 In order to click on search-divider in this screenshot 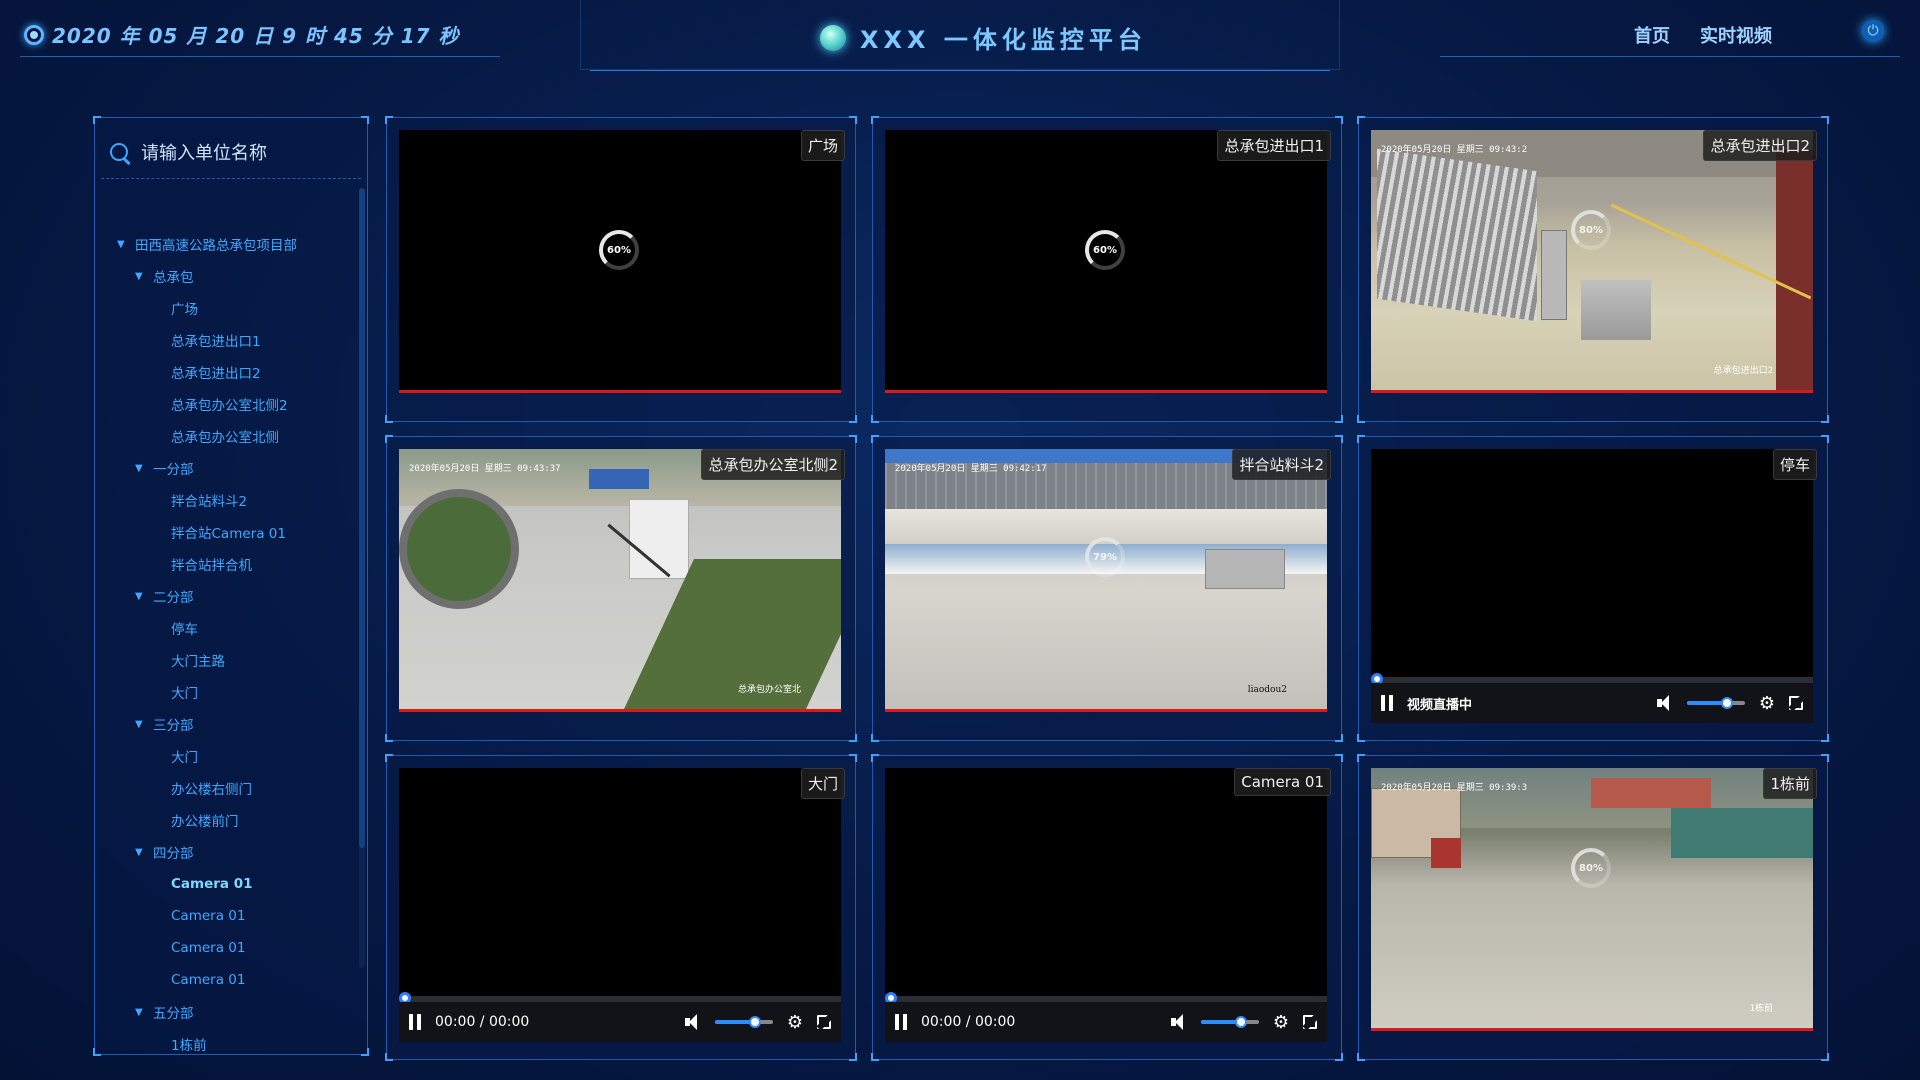, I will do `click(231, 178)`.